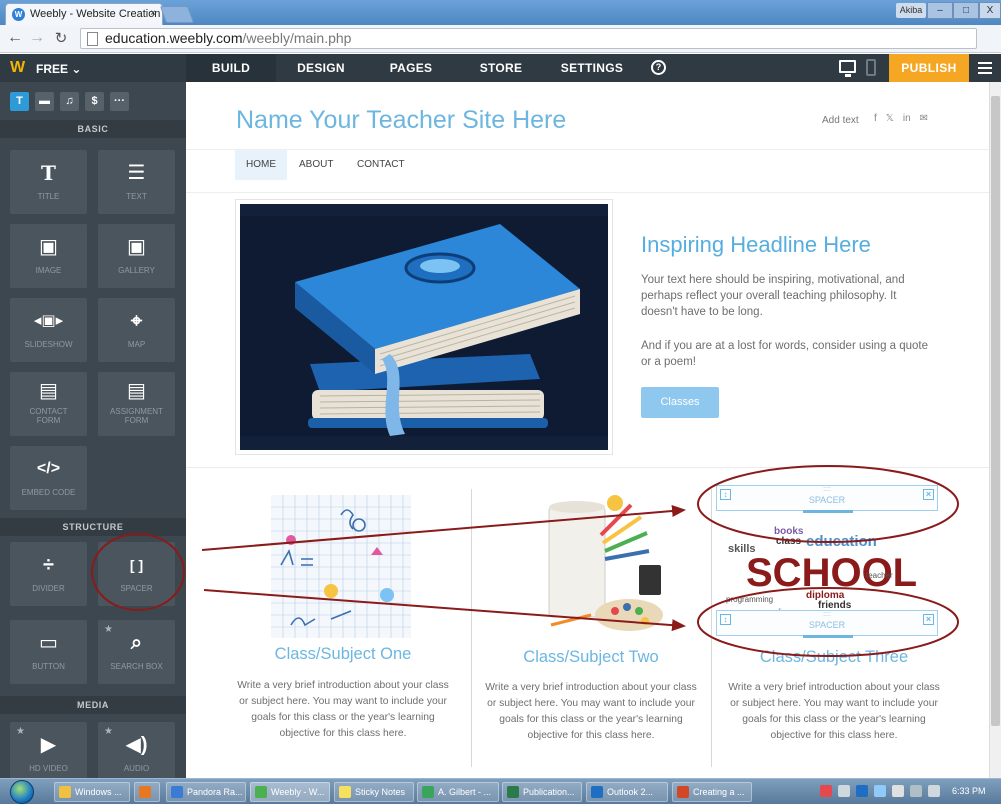 Image resolution: width=1001 pixels, height=804 pixels. I want to click on element-map: ⌖ MAP, so click(136, 330).